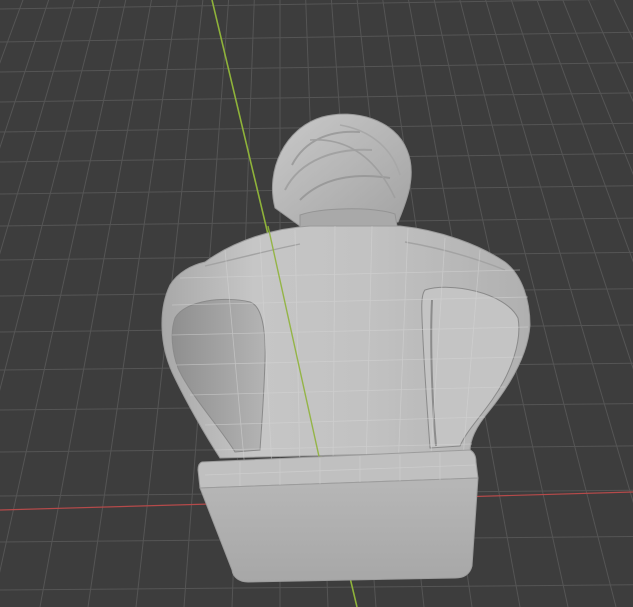 The image size is (633, 607). Describe the element at coordinates (338, 516) in the screenshot. I see `pedestal` at that location.